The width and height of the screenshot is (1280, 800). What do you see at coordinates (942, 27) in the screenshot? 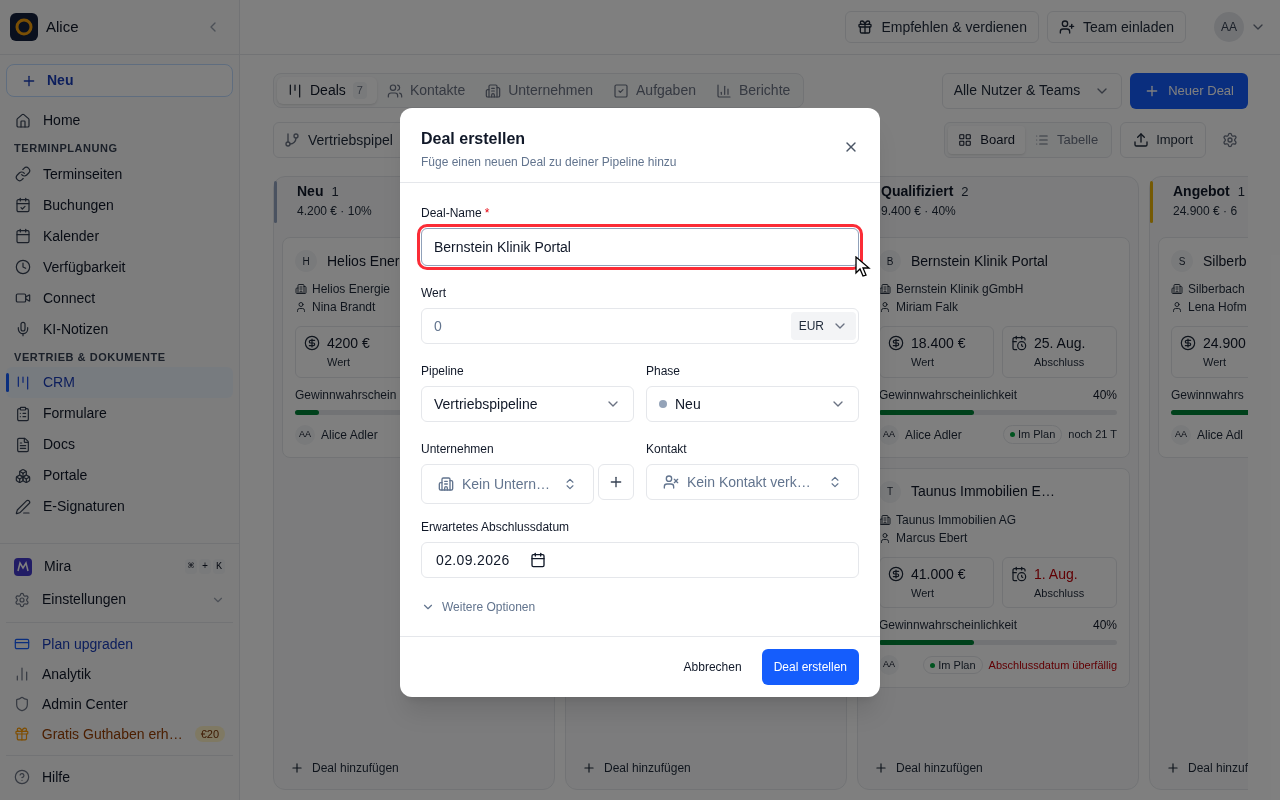
I see `refer-button: Empfehlen & verdienen` at bounding box center [942, 27].